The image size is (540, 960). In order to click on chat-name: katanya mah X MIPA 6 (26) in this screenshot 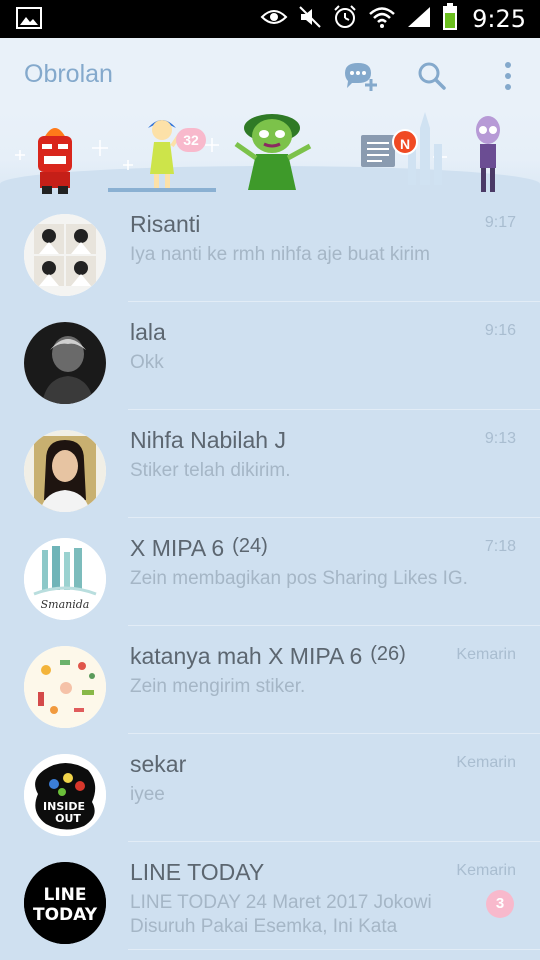, I will do `click(268, 656)`.